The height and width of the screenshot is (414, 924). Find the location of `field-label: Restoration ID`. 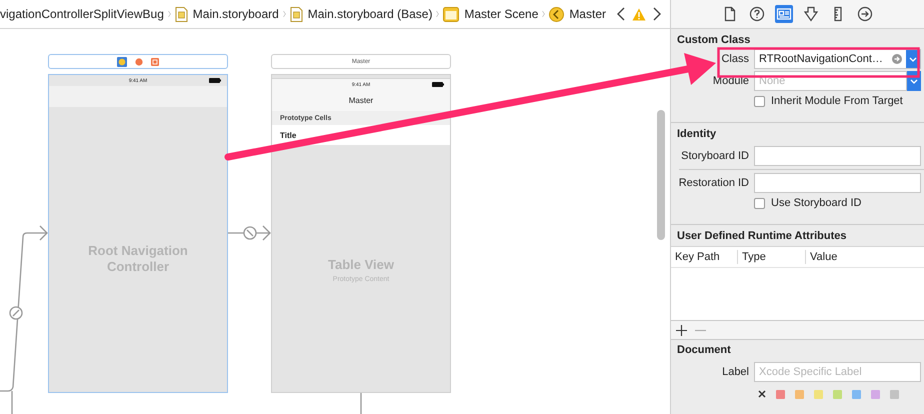

field-label: Restoration ID is located at coordinates (713, 183).